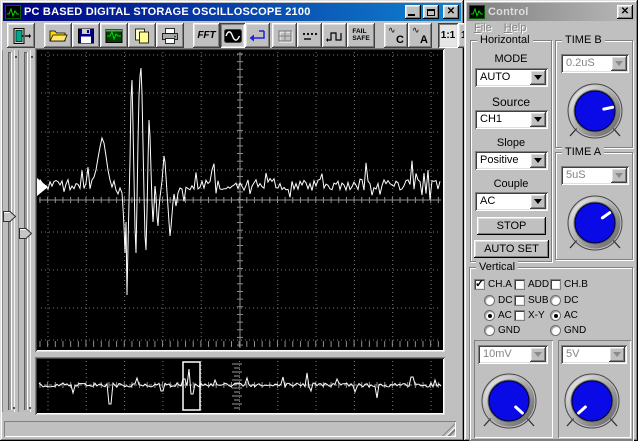 This screenshot has height=441, width=638. Describe the element at coordinates (497, 267) in the screenshot. I see `vertical-group-label: Vertical` at that location.